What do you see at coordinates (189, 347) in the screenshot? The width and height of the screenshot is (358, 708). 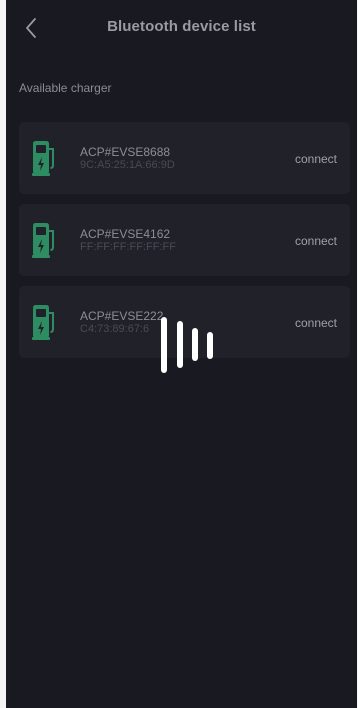 I see `loading-bars-icon` at bounding box center [189, 347].